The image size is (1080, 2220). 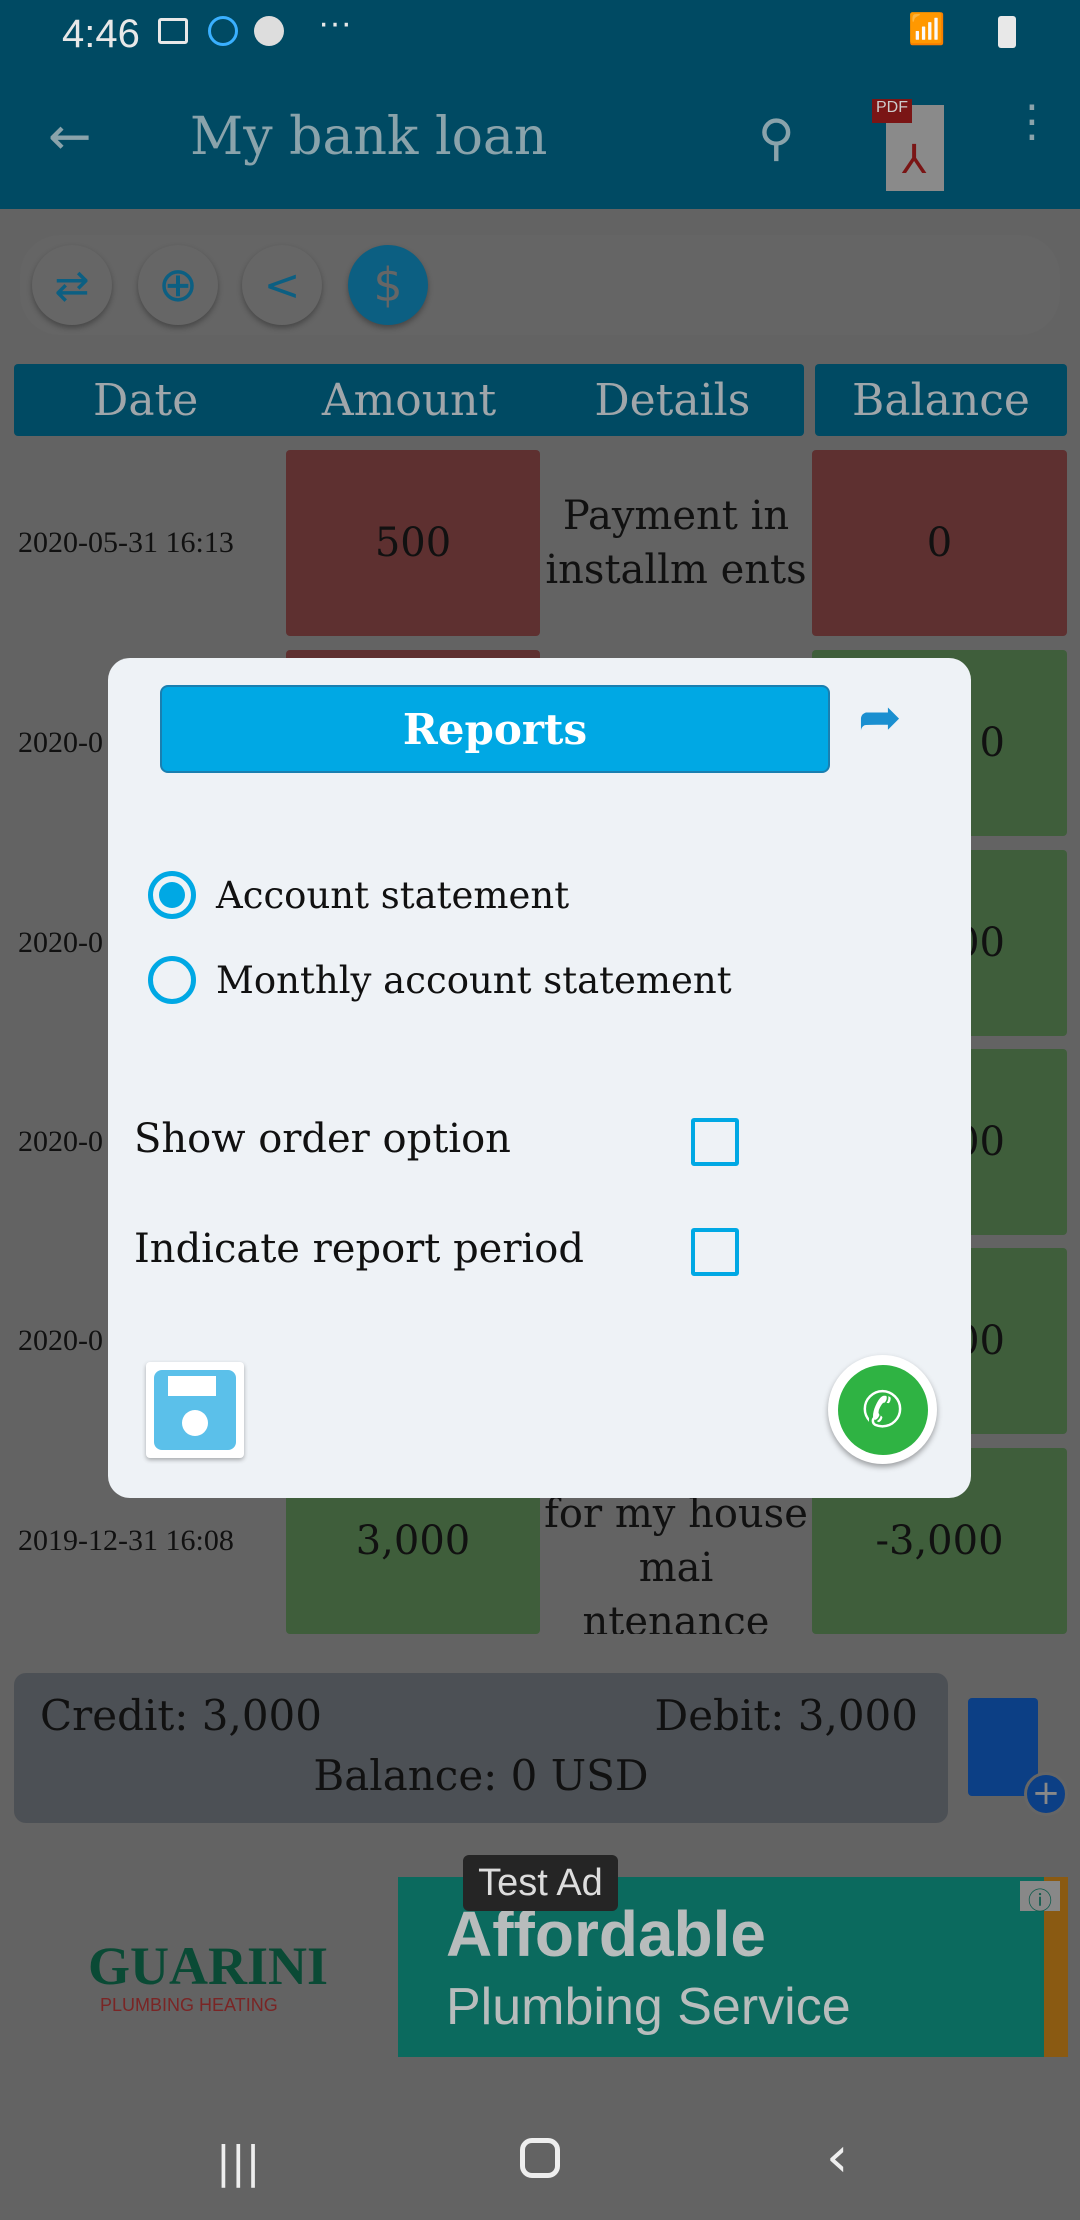 I want to click on table-header-balance: Balance, so click(x=941, y=400).